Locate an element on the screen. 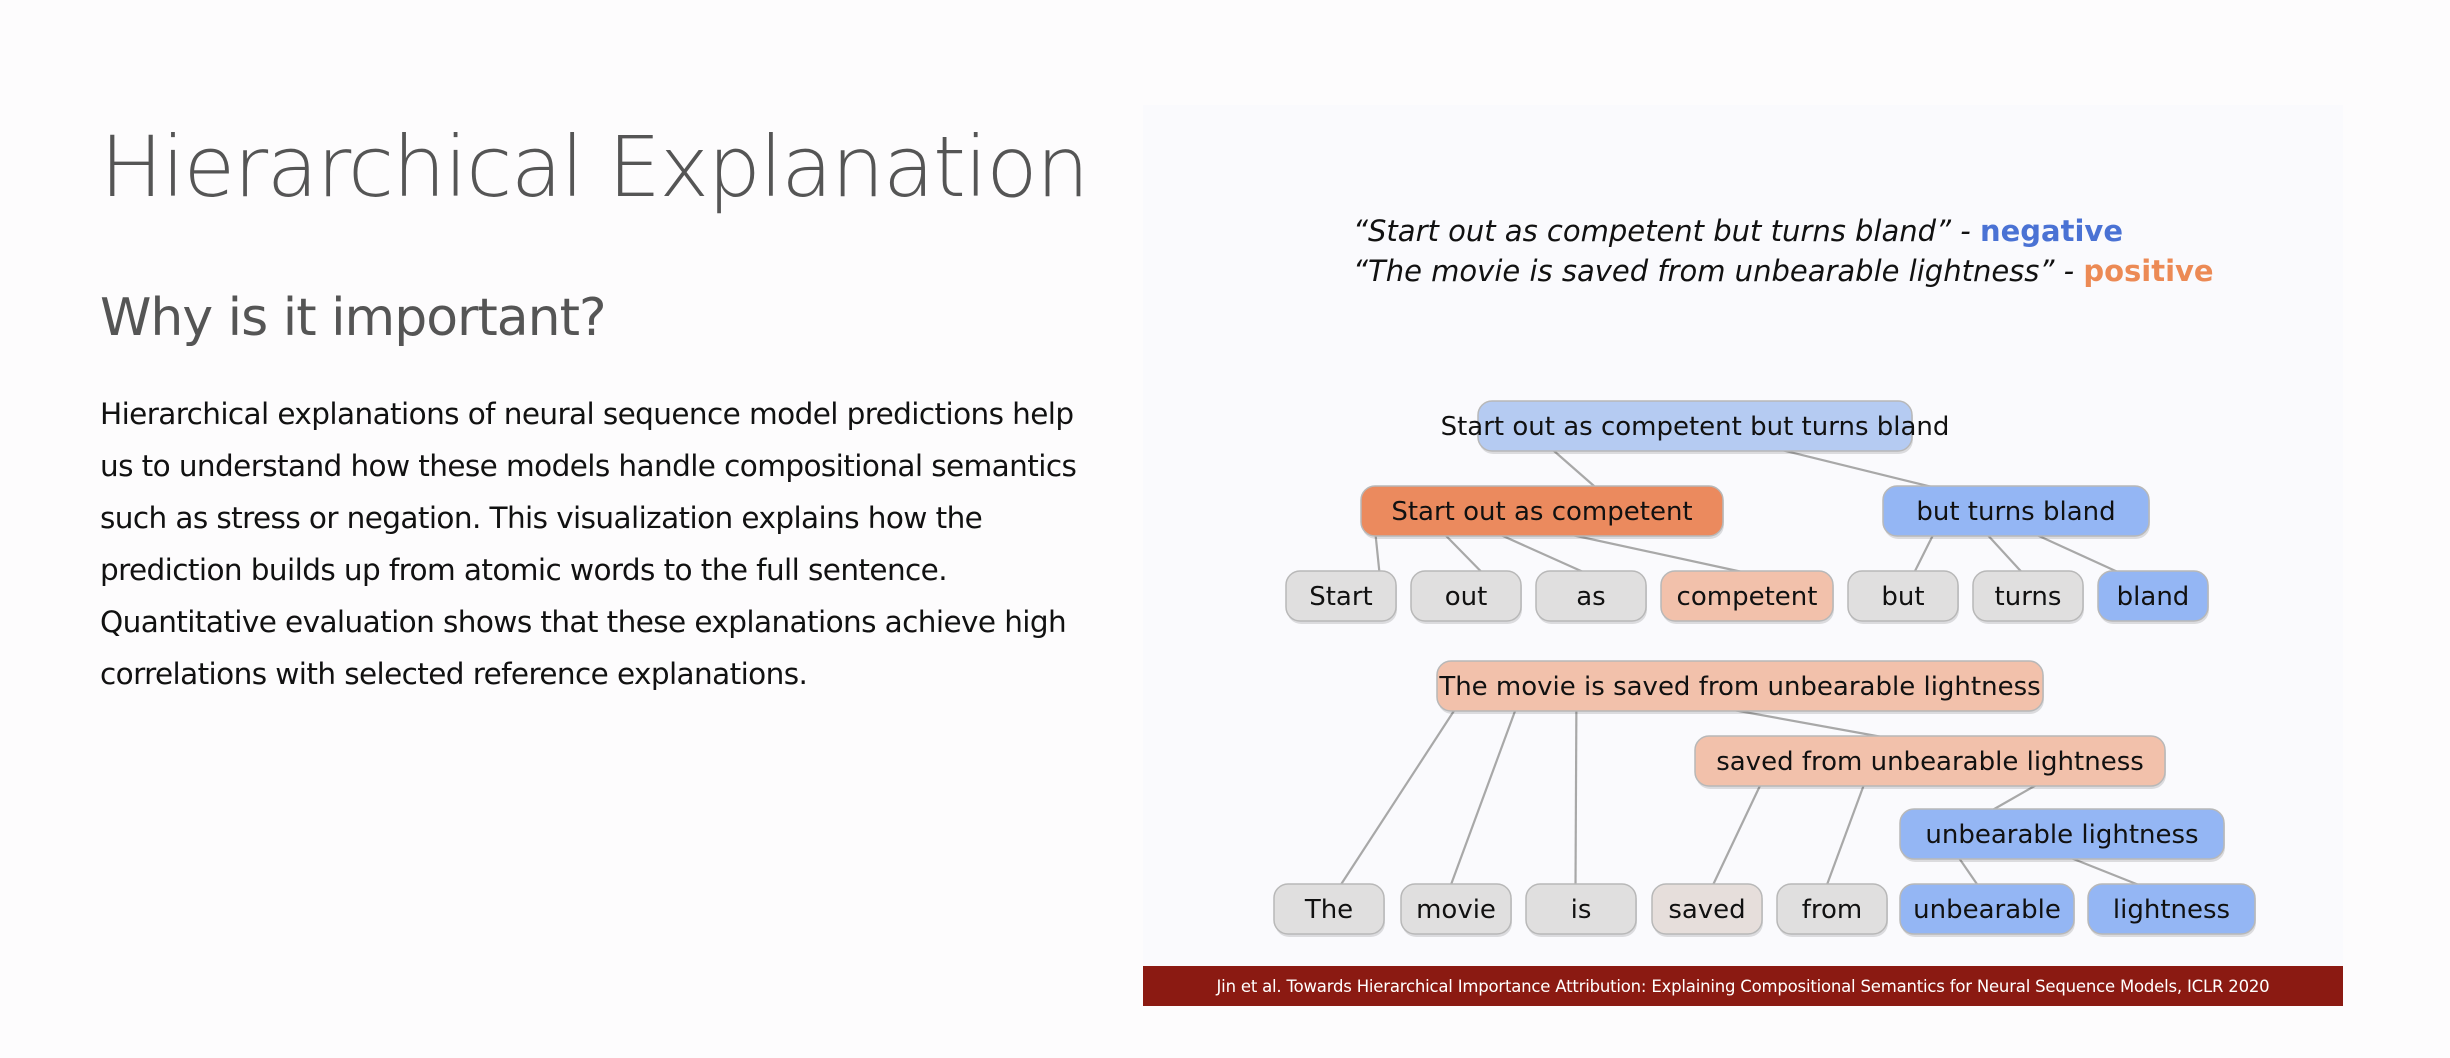 The image size is (2450, 1058). phrase-node: but turns bland is located at coordinates (2016, 512).